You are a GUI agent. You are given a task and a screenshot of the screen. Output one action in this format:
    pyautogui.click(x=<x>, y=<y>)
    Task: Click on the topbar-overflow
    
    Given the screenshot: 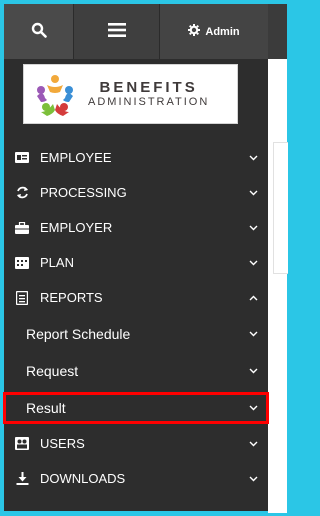 What is the action you would take?
    pyautogui.click(x=277, y=31)
    